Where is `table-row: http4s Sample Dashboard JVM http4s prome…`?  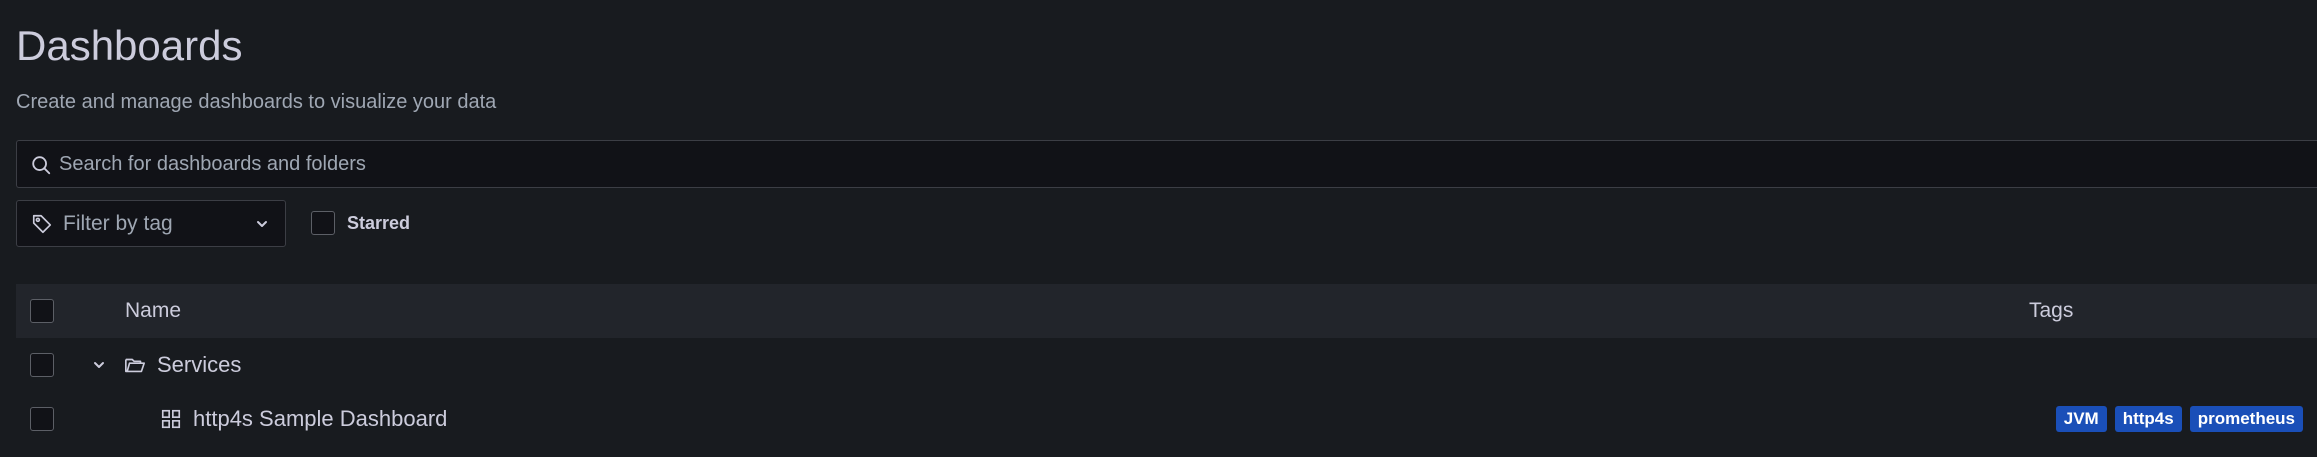 table-row: http4s Sample Dashboard JVM http4s prome… is located at coordinates (1166, 419).